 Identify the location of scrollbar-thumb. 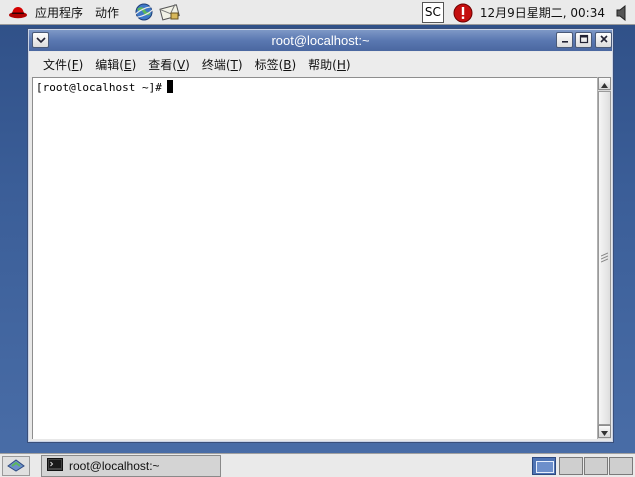
(604, 258).